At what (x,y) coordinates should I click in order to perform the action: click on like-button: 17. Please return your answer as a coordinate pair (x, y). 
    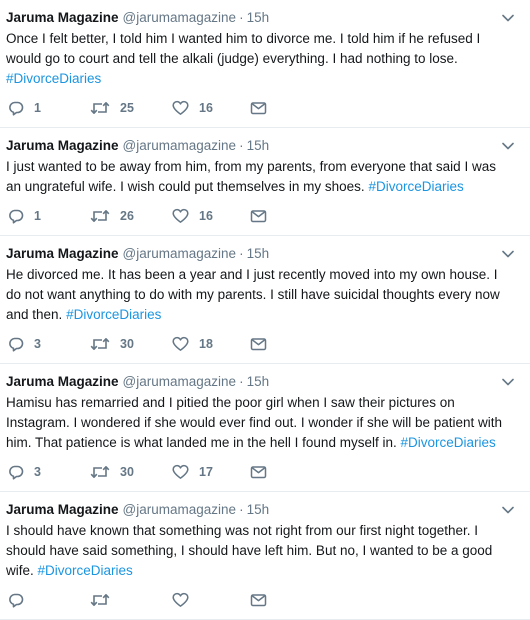
    Looking at the image, I should click on (211, 472).